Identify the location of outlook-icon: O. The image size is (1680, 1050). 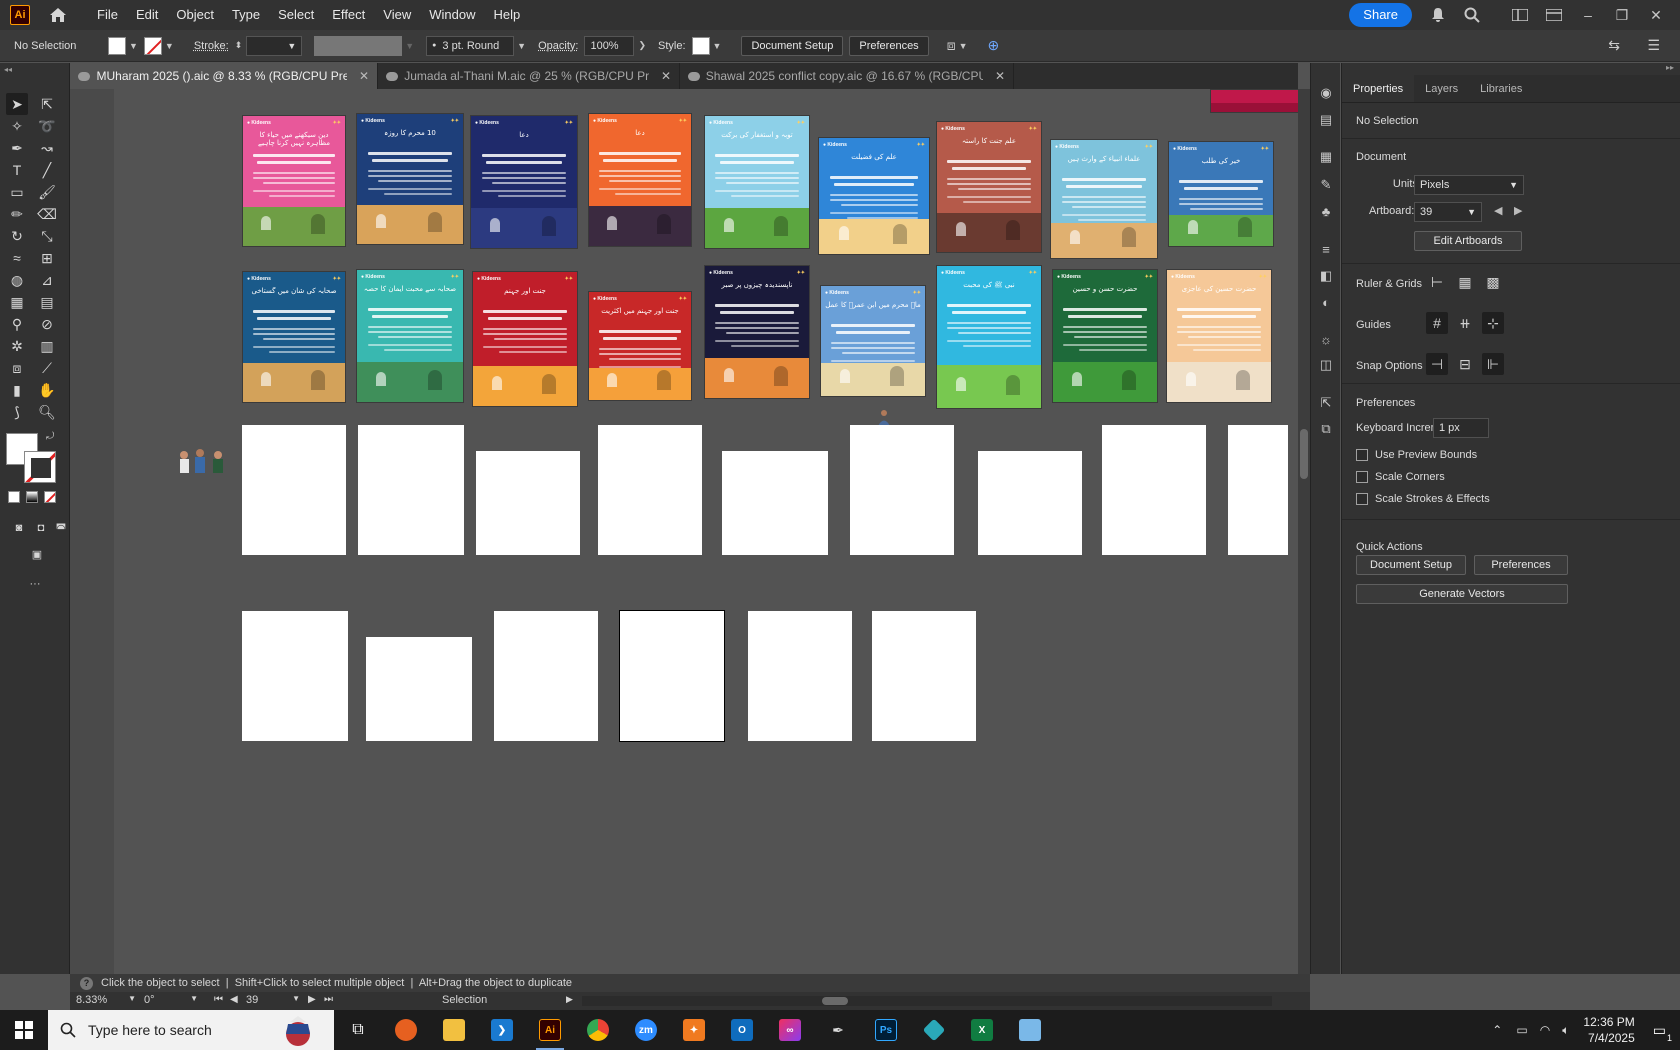
(742, 1030).